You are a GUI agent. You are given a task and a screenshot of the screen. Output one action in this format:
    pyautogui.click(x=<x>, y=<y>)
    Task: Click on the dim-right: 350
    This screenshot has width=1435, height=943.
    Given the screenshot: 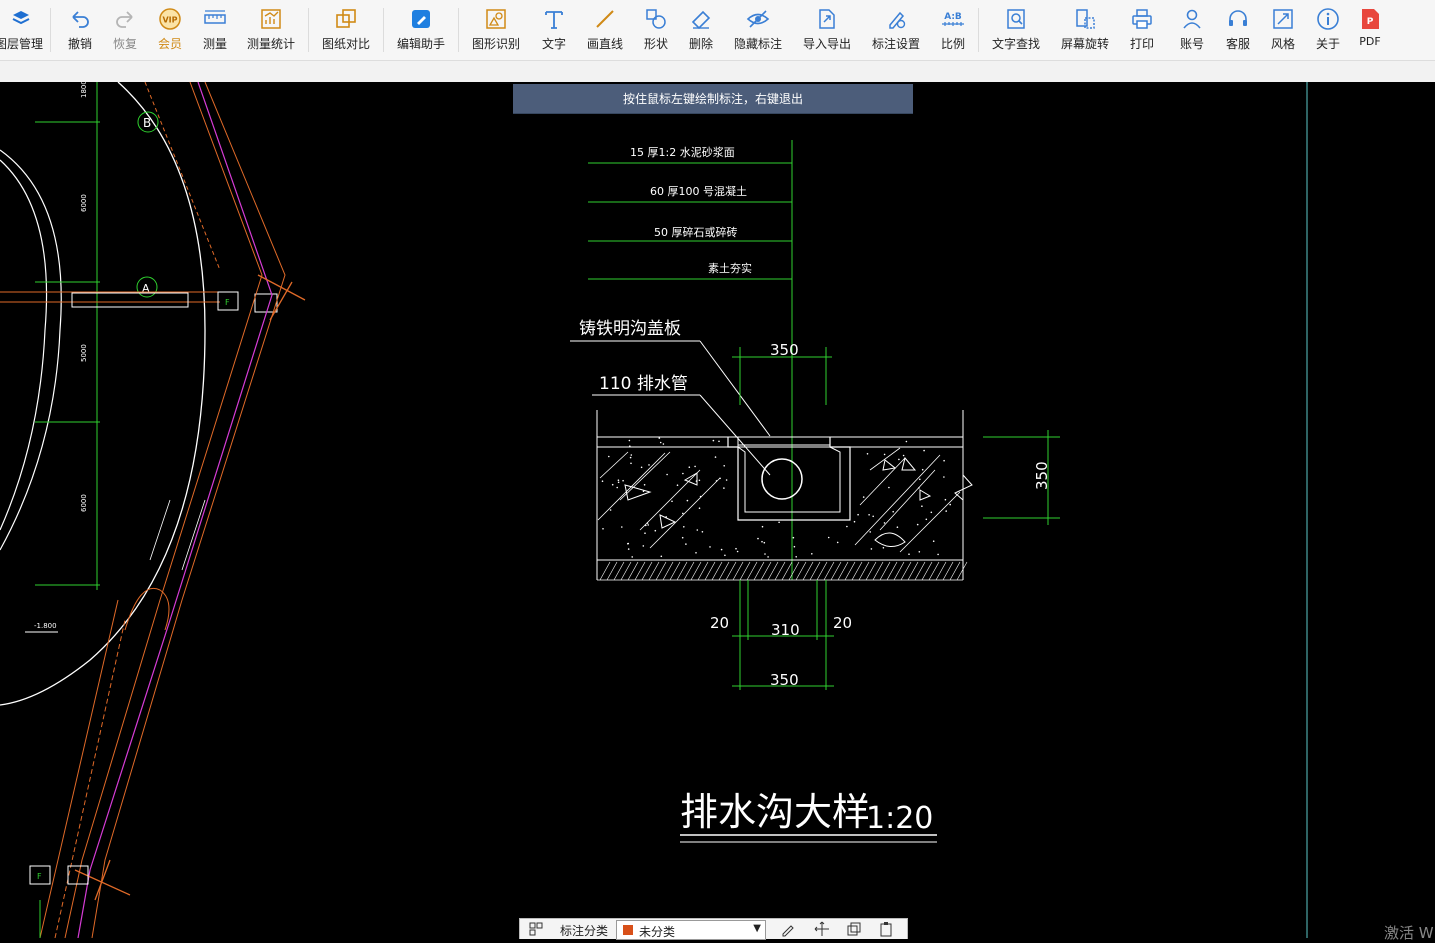 What is the action you would take?
    pyautogui.click(x=1042, y=475)
    